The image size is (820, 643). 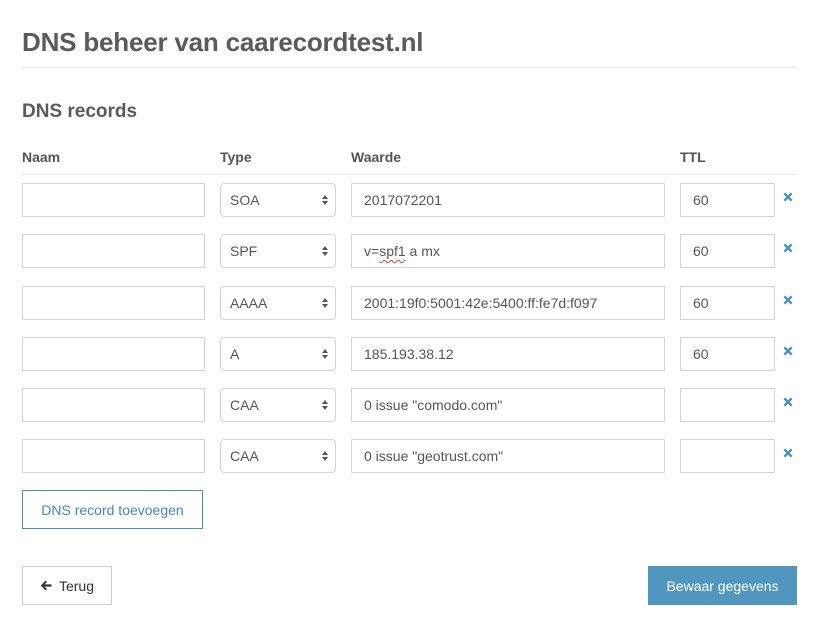 What do you see at coordinates (223, 42) in the screenshot?
I see `page-title: DNS beheer van caarecordtest.nl` at bounding box center [223, 42].